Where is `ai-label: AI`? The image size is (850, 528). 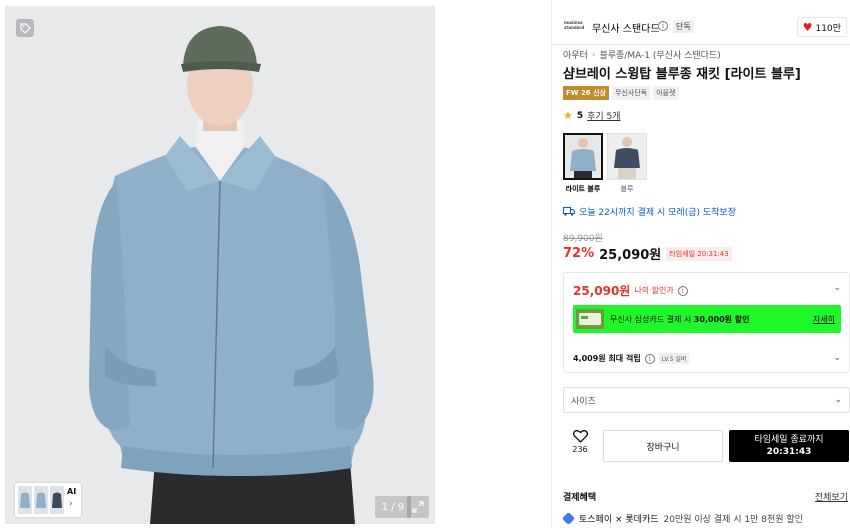
ai-label: AI is located at coordinates (72, 491).